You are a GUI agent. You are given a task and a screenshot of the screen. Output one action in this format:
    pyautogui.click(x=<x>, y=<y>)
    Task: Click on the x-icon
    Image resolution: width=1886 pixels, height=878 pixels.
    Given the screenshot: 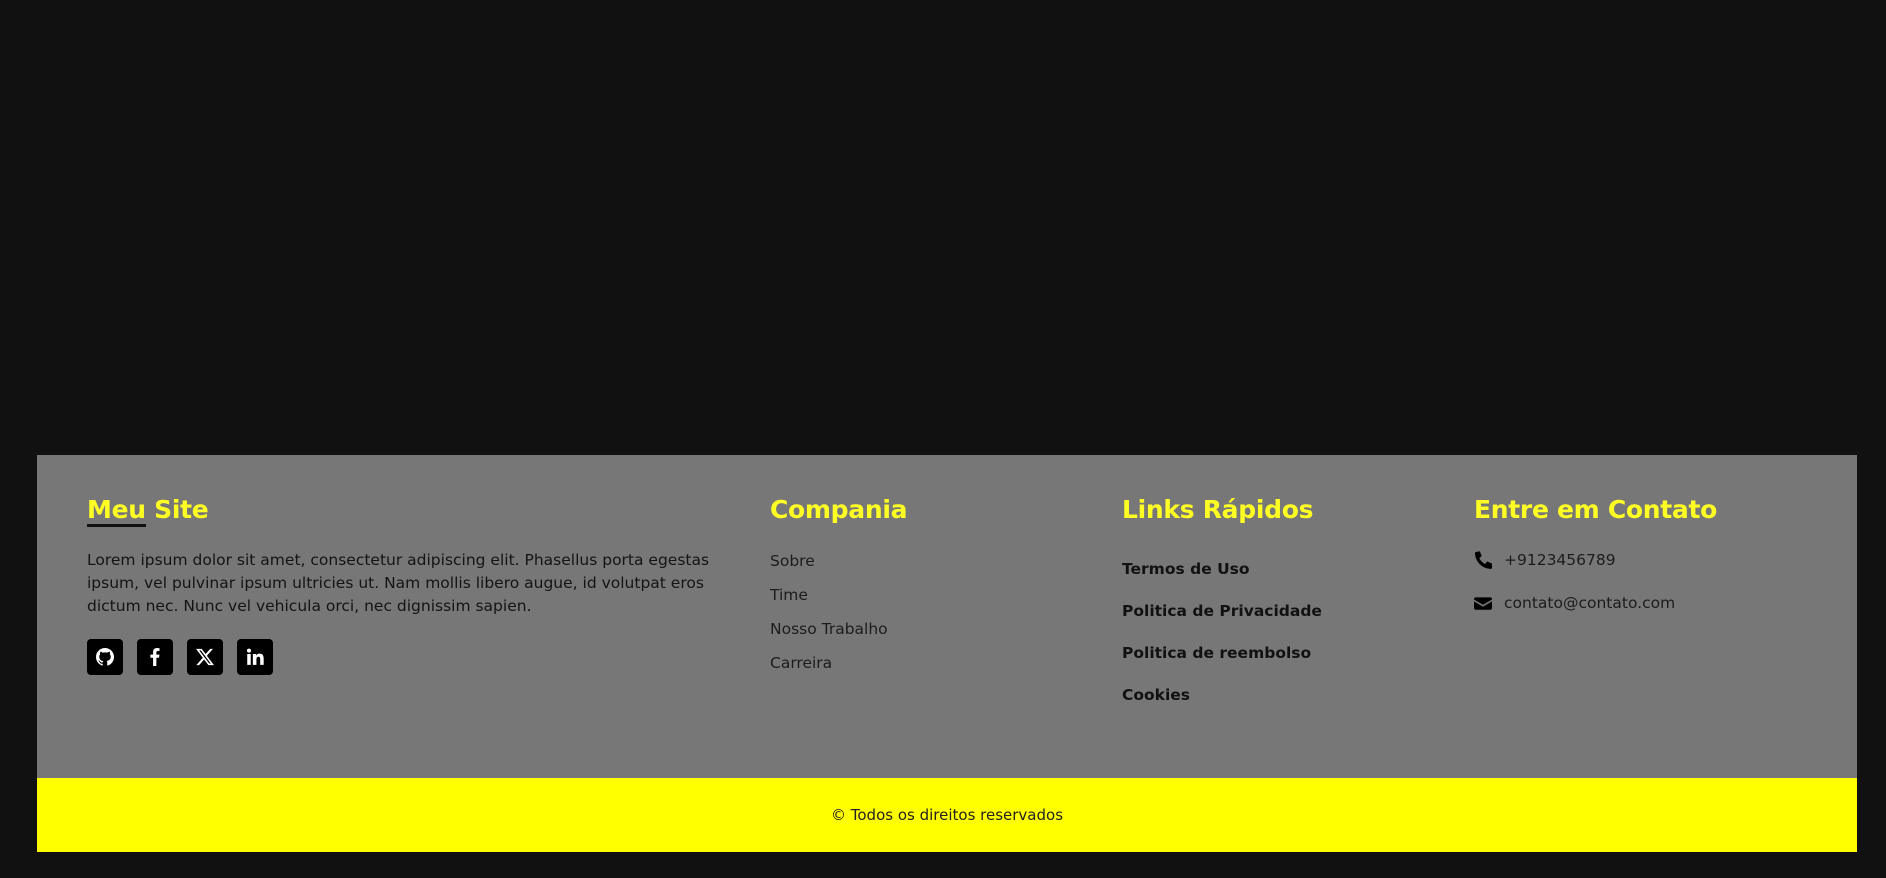 What is the action you would take?
    pyautogui.click(x=205, y=657)
    